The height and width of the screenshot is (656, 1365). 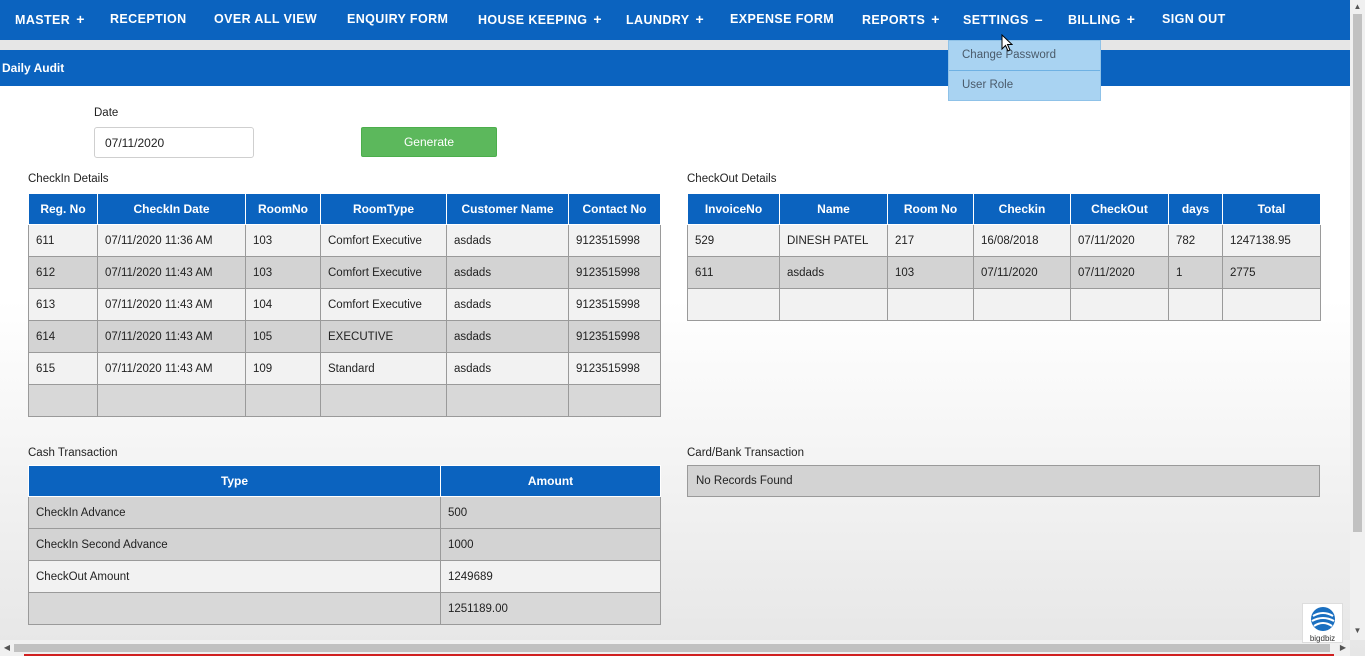 What do you see at coordinates (733, 240) in the screenshot?
I see `cell: 529` at bounding box center [733, 240].